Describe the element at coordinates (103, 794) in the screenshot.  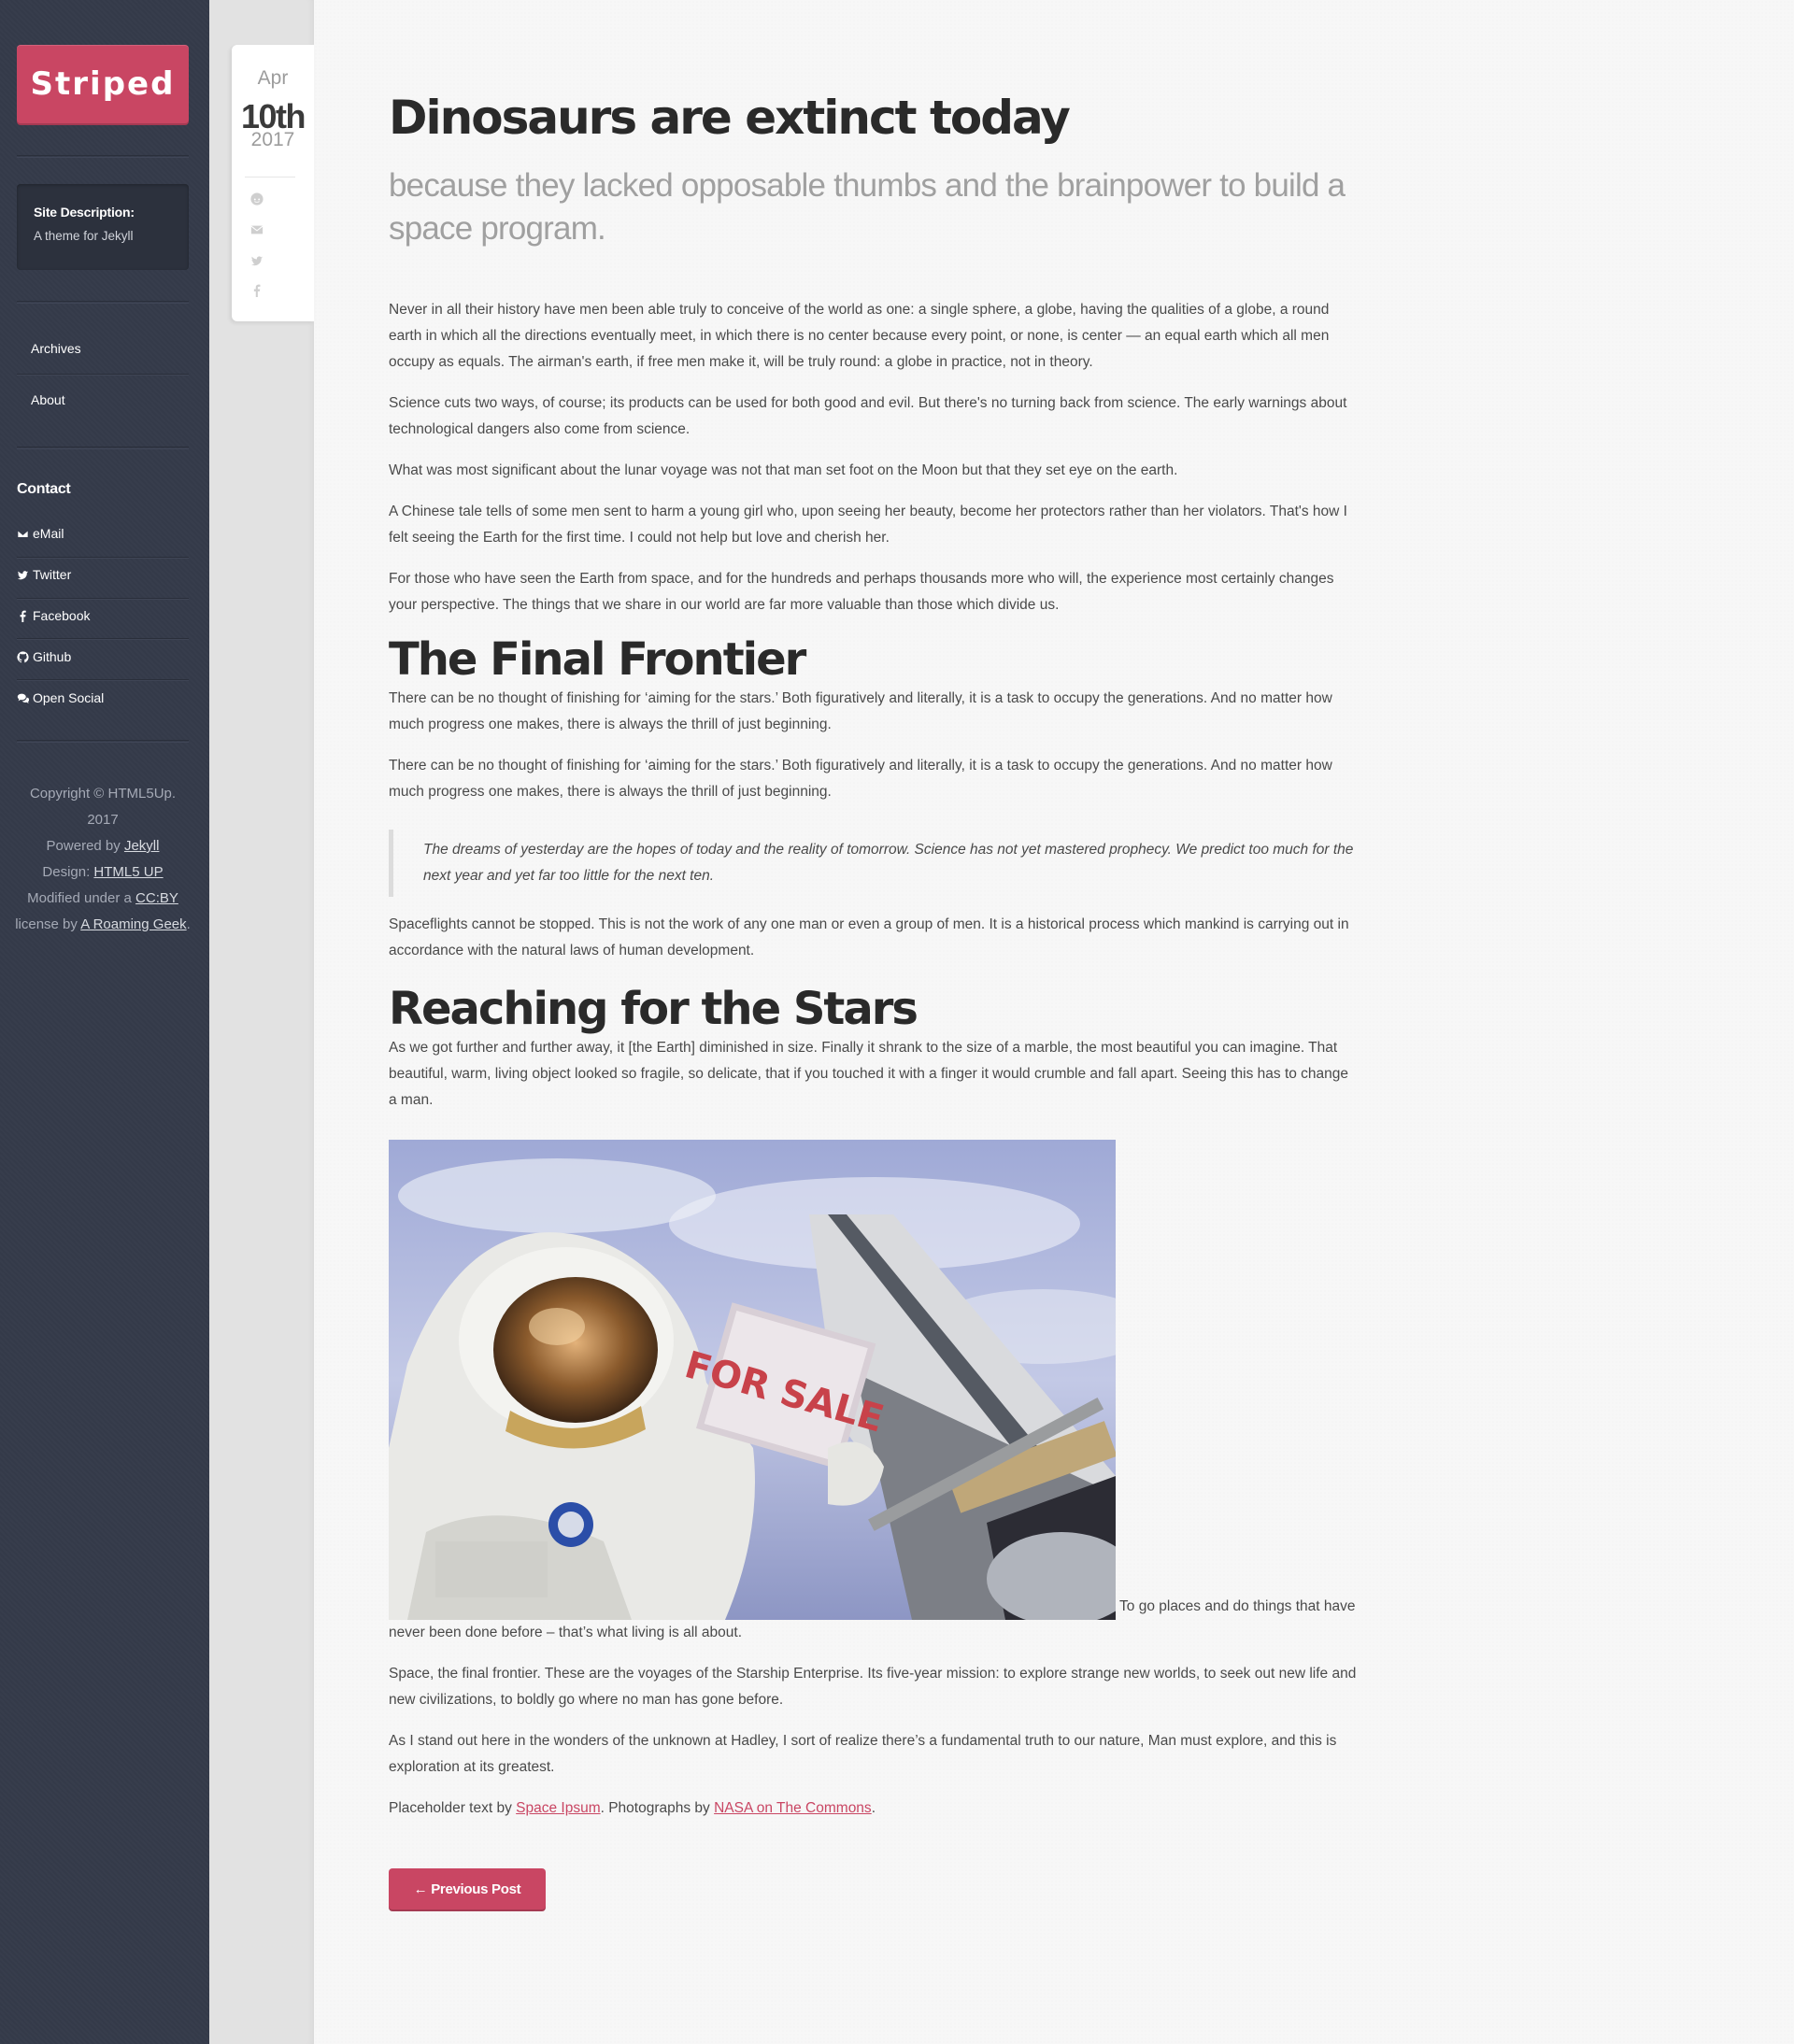
I see `footer-copyright: Copyright © HTML5Up.` at that location.